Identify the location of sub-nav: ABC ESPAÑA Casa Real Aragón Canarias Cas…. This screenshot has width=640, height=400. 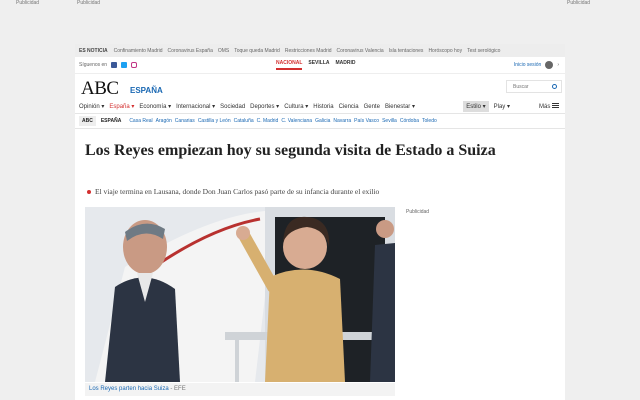
(320, 121).